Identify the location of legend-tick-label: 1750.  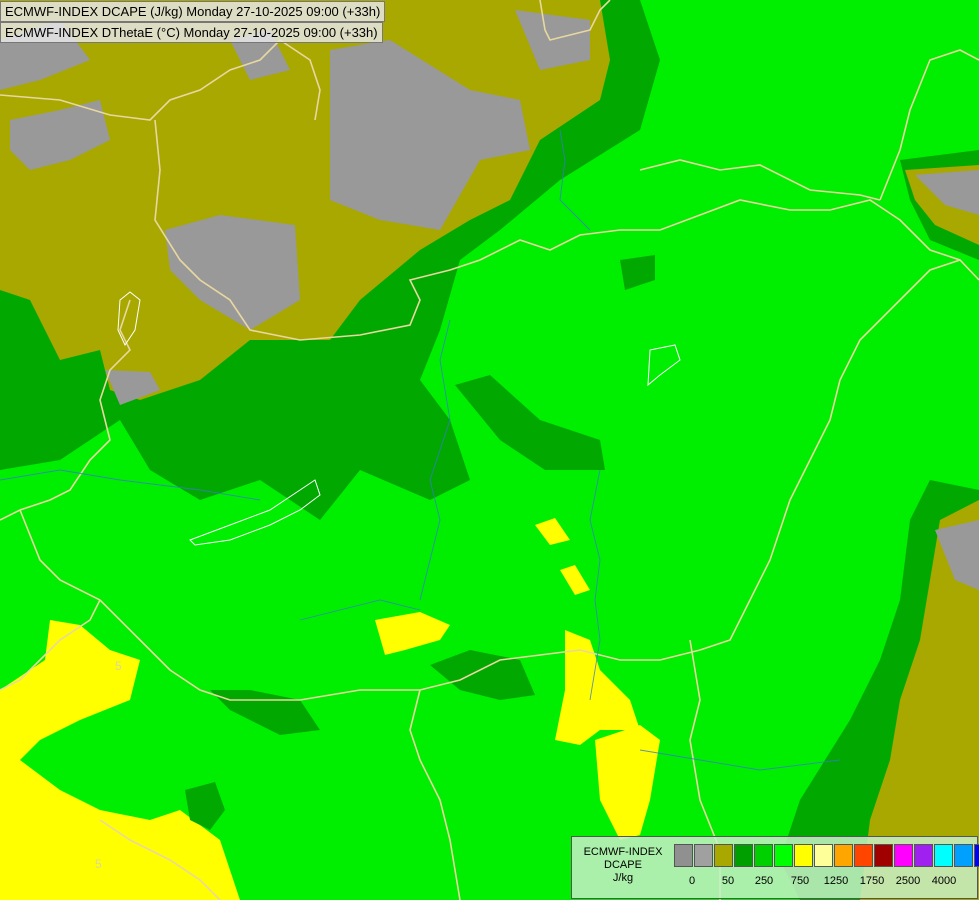
(872, 881).